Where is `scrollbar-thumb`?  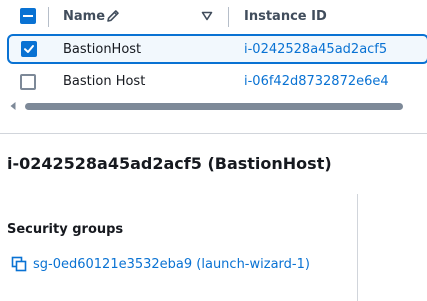 scrollbar-thumb is located at coordinates (214, 106).